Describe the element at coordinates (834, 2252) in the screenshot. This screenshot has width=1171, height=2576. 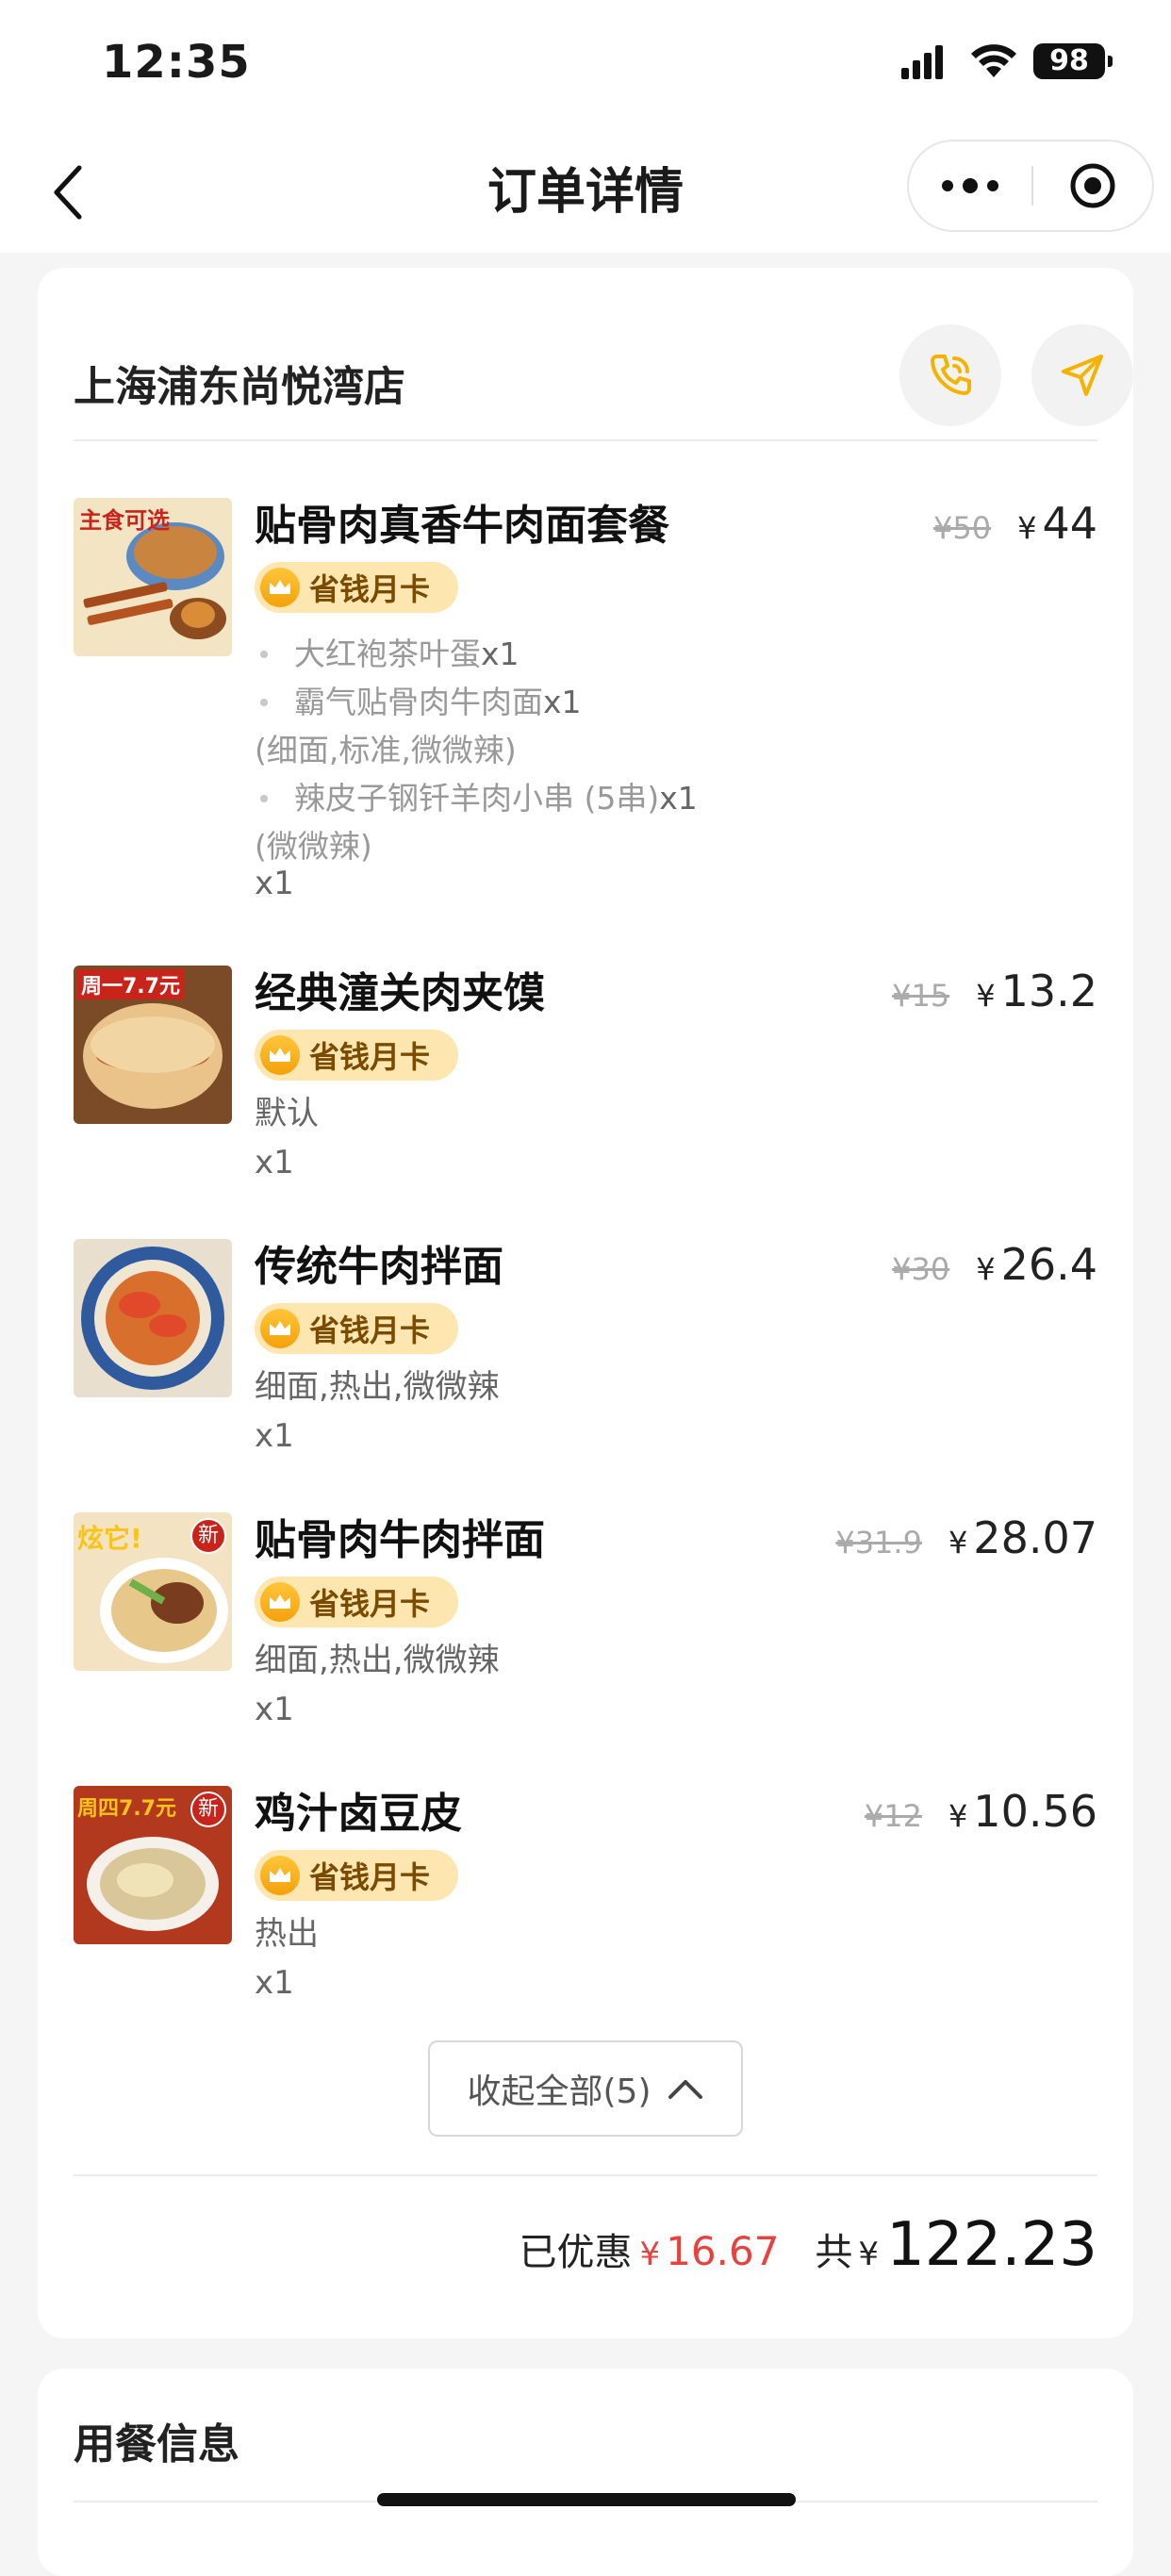
I see `total-label: 共` at that location.